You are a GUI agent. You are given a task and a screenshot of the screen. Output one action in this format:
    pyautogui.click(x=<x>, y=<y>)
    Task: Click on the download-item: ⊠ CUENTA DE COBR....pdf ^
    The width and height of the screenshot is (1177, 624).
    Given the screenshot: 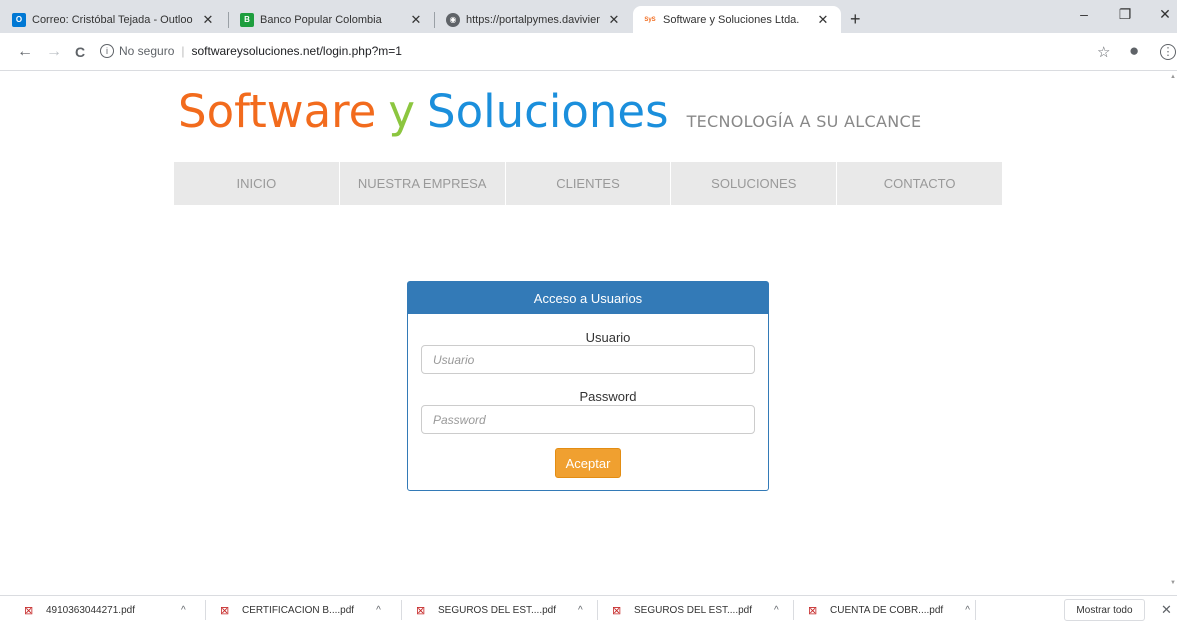 What is the action you would take?
    pyautogui.click(x=889, y=610)
    